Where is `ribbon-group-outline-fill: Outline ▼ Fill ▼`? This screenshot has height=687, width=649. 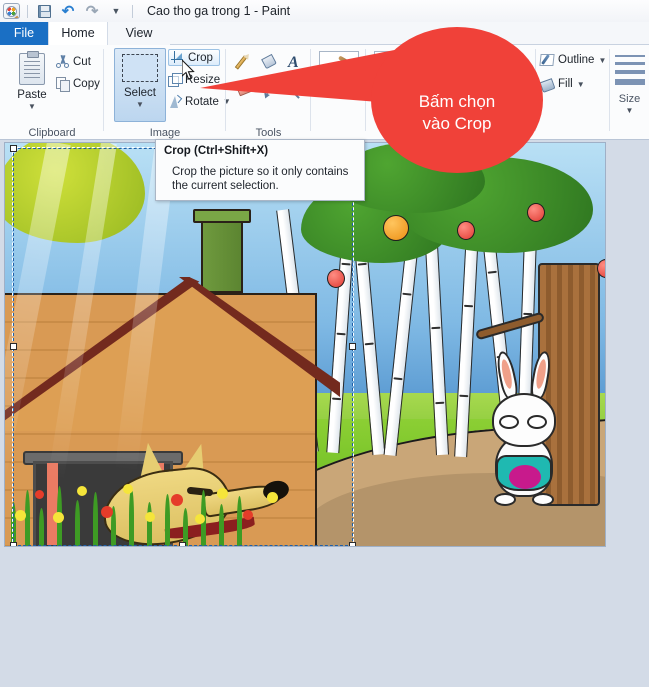 ribbon-group-outline-fill: Outline ▼ Fill ▼ is located at coordinates (573, 92).